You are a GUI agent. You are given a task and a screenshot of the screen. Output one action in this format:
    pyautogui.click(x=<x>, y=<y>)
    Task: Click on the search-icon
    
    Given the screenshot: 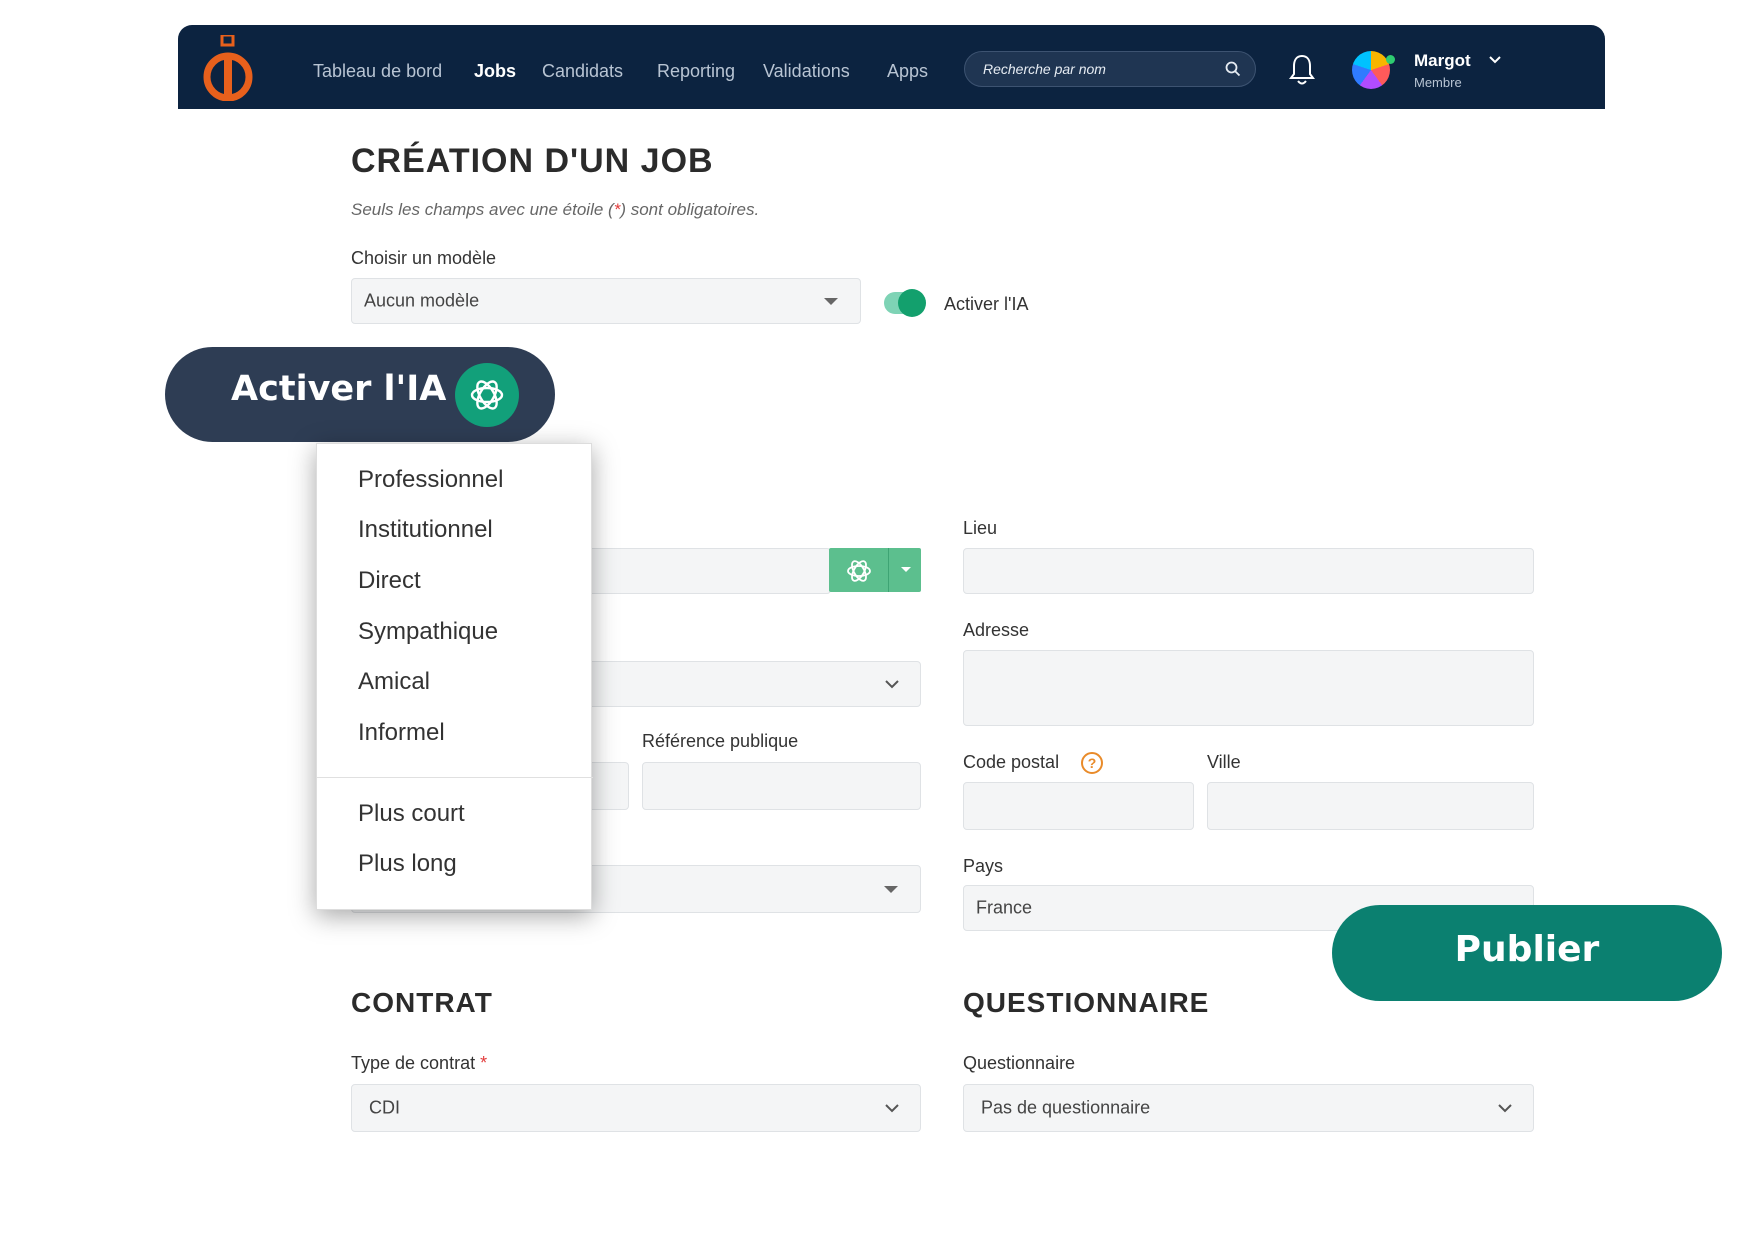 What is the action you would take?
    pyautogui.click(x=1233, y=69)
    